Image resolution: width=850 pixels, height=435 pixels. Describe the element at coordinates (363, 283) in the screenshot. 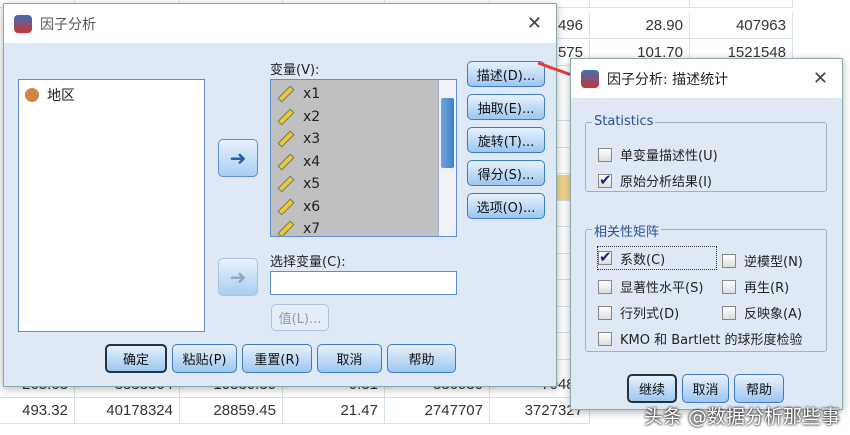

I see `selection-variable-input` at that location.